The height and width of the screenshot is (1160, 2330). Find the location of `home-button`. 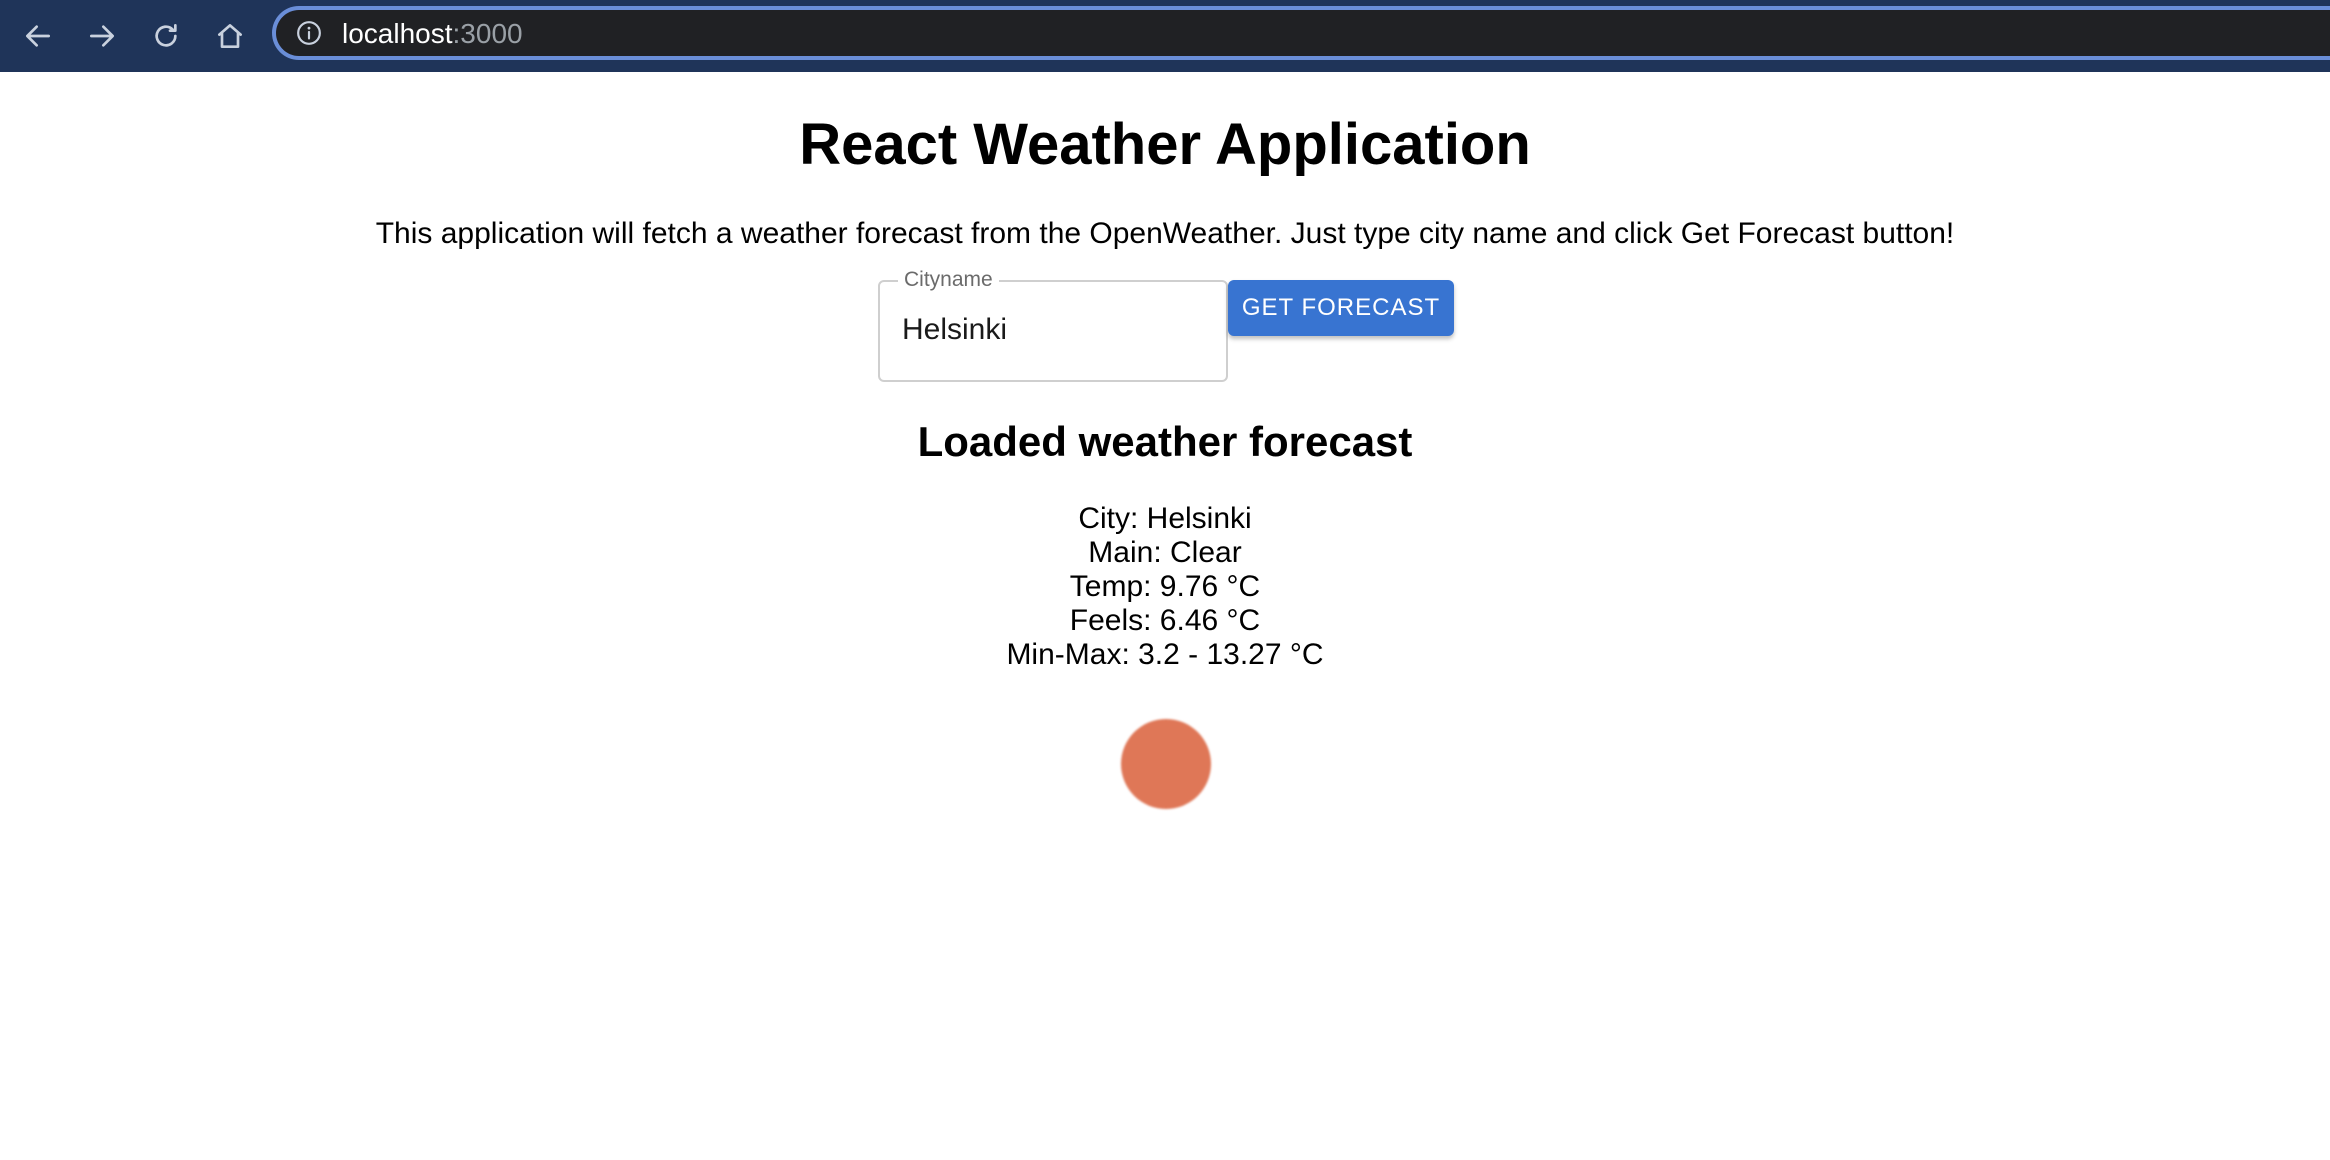

home-button is located at coordinates (230, 36).